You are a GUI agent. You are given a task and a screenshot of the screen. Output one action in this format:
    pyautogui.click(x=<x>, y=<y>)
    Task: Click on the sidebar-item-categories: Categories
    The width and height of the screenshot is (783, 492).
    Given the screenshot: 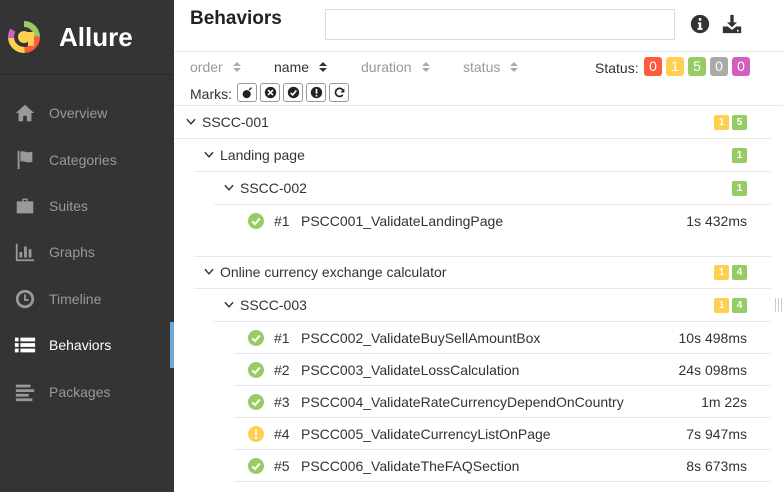 What is the action you would take?
    pyautogui.click(x=87, y=159)
    